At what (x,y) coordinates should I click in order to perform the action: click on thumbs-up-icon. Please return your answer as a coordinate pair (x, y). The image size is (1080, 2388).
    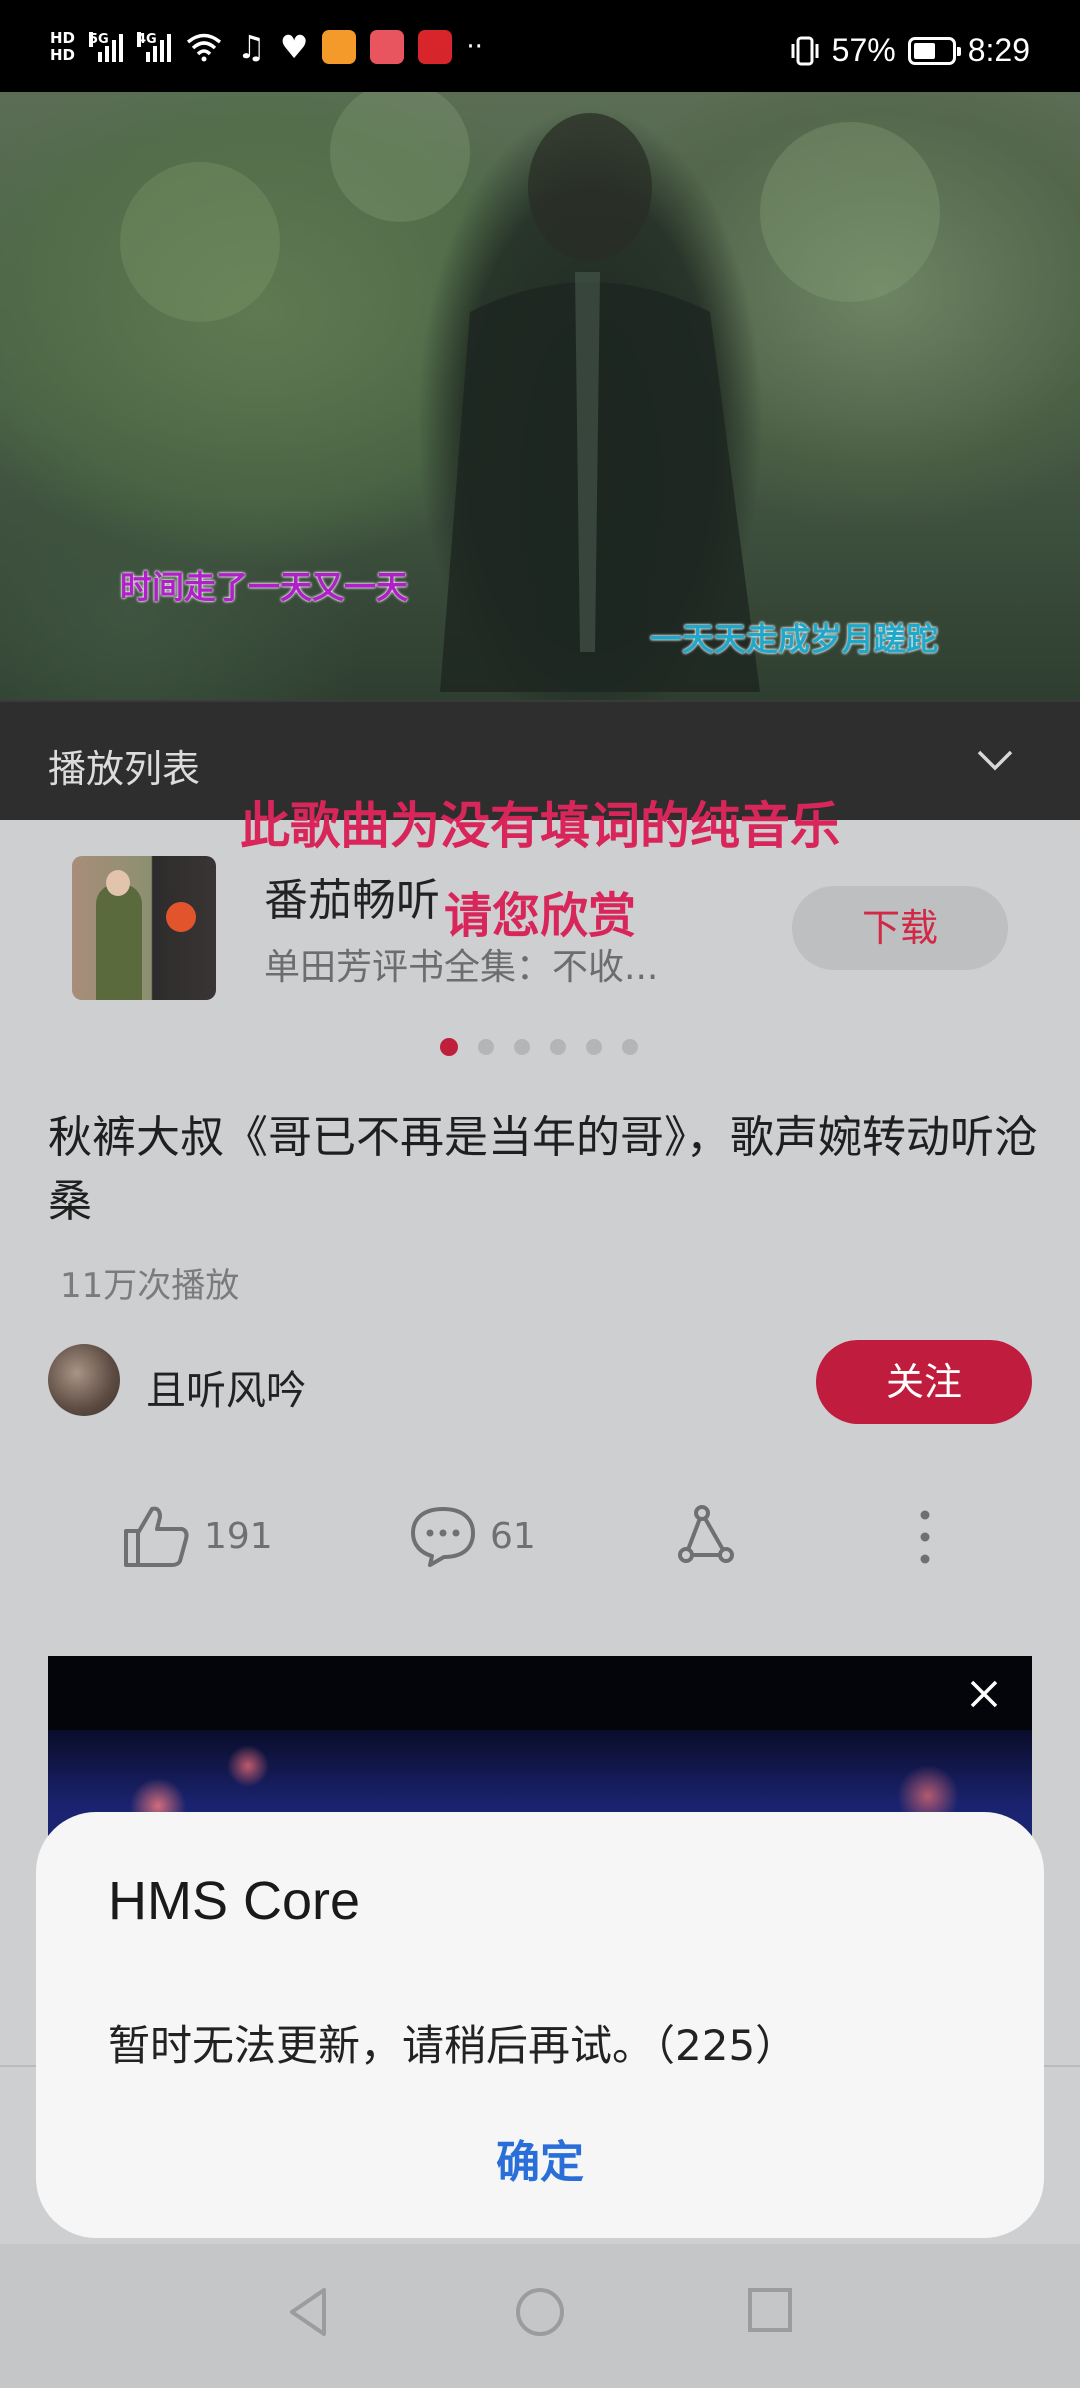
    Looking at the image, I should click on (156, 1536).